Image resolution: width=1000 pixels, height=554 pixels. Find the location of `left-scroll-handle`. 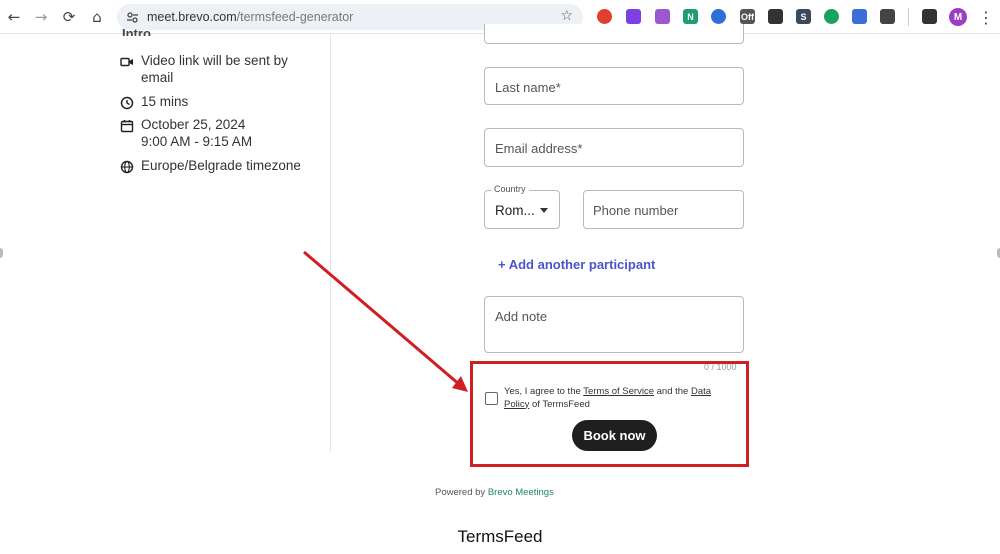

left-scroll-handle is located at coordinates (1, 253).